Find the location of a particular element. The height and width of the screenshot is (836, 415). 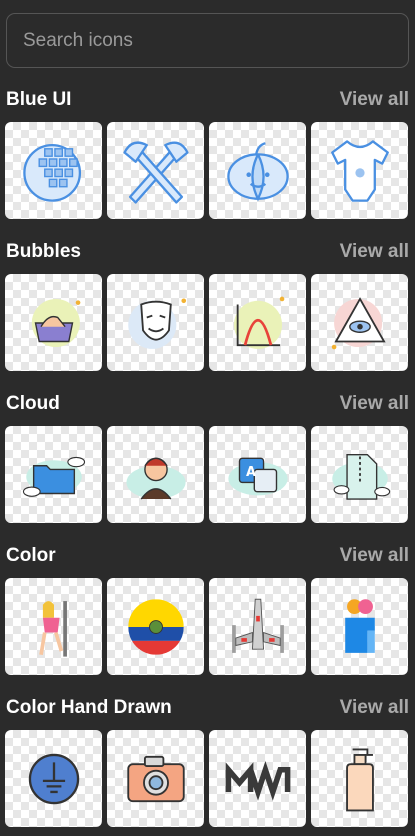

zip-file-cloud-icon is located at coordinates (360, 476).